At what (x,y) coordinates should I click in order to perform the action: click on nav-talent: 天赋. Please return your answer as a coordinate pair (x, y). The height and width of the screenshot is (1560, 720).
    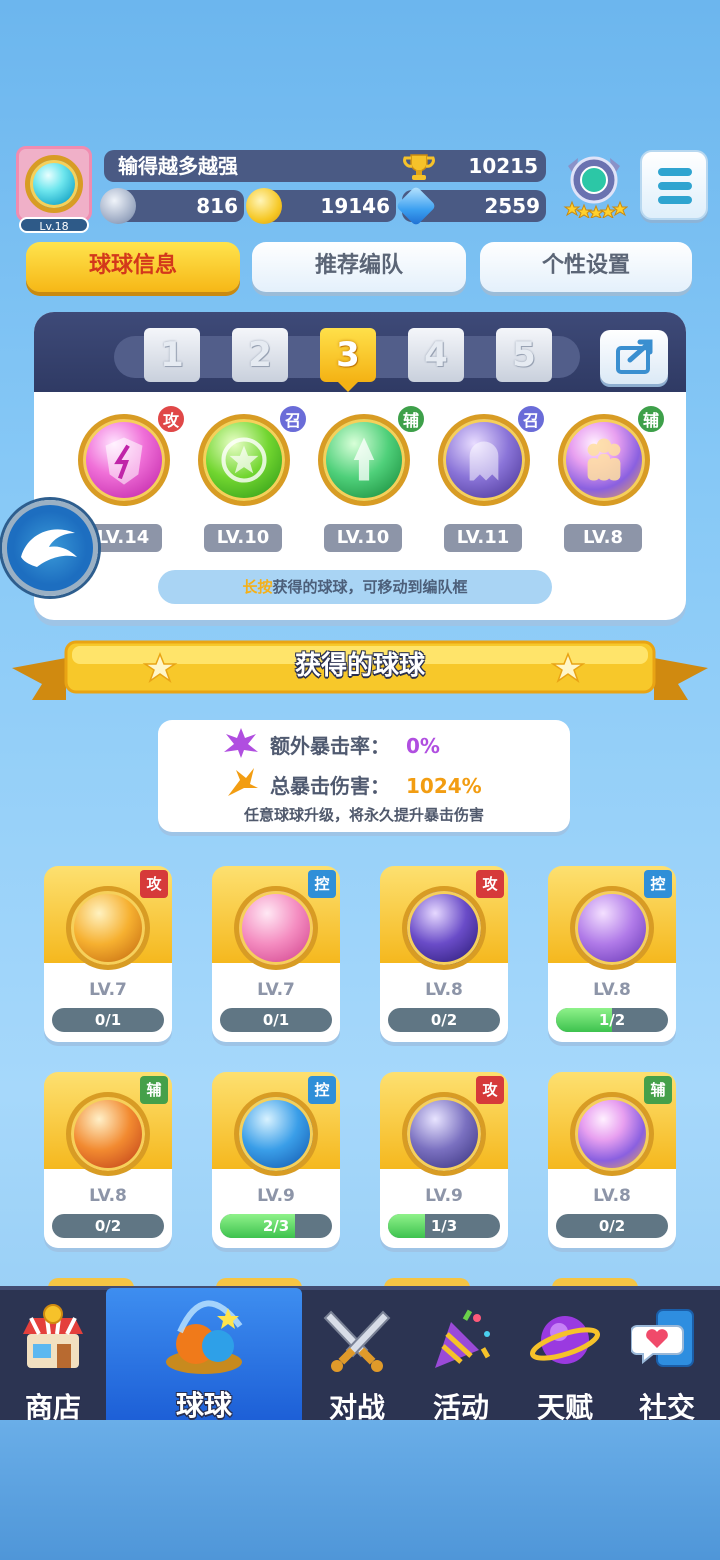
    Looking at the image, I should click on (565, 1359).